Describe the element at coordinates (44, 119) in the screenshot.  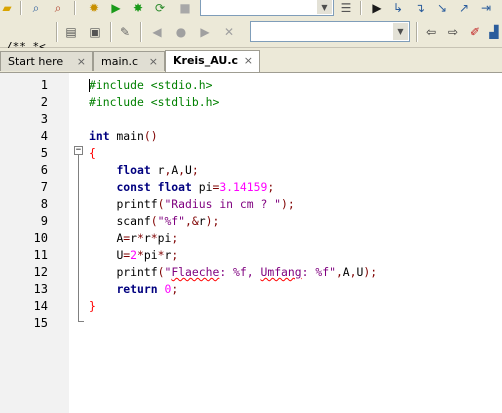
I see `line-number: 3` at that location.